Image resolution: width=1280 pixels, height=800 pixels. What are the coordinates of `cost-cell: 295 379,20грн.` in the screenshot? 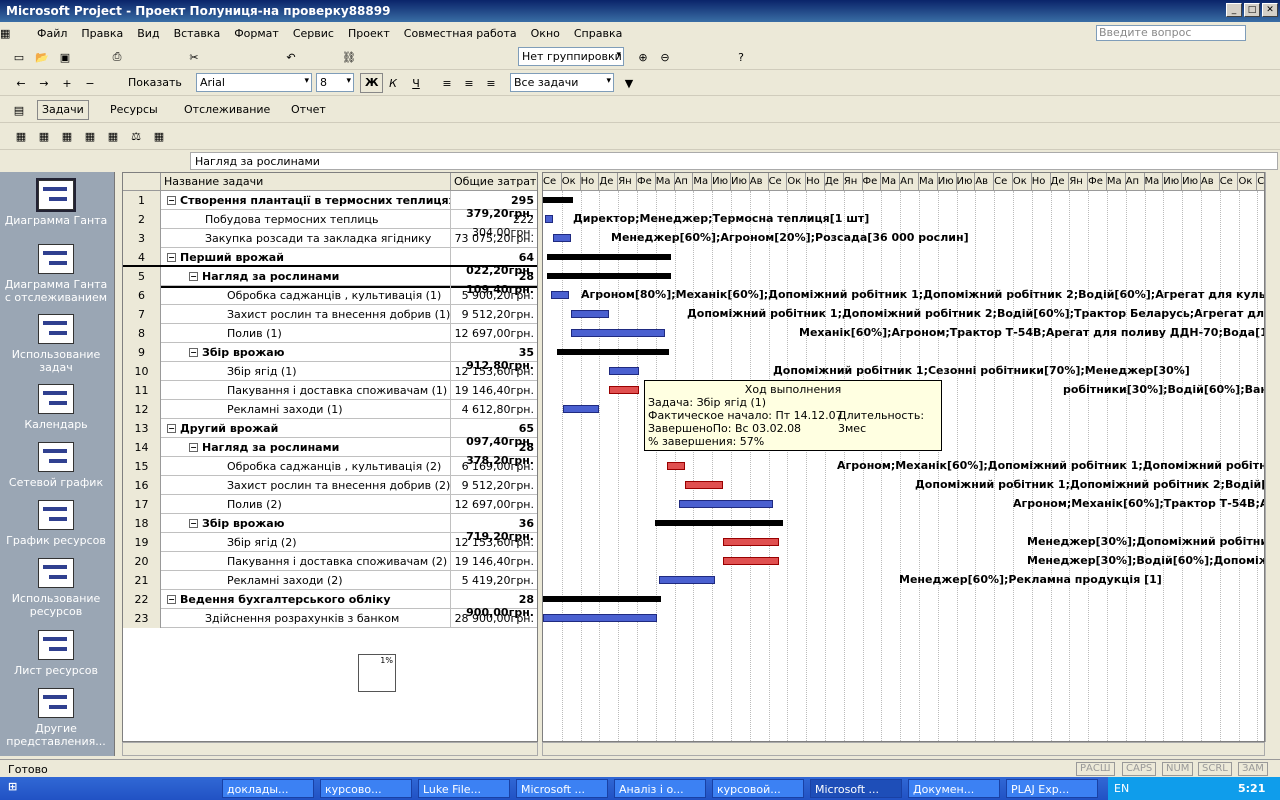 It's located at (494, 205).